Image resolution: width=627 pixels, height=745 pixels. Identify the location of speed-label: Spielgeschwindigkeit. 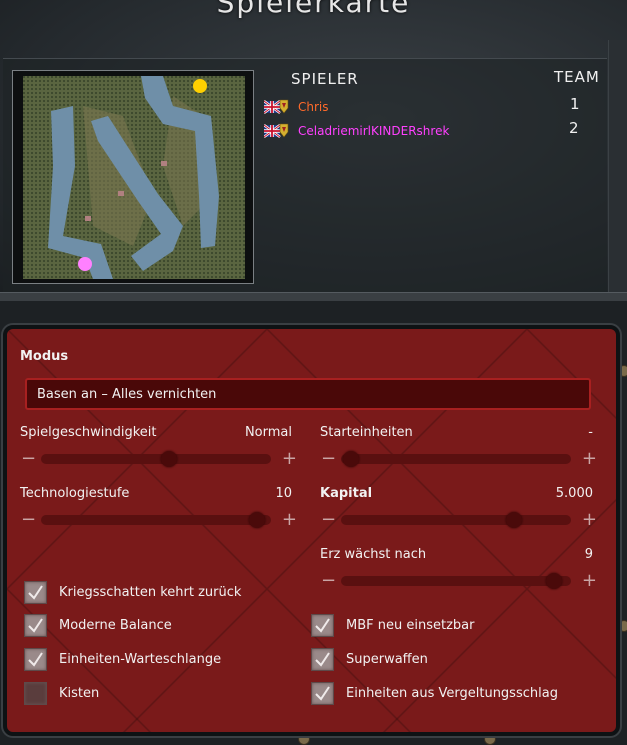
(88, 432).